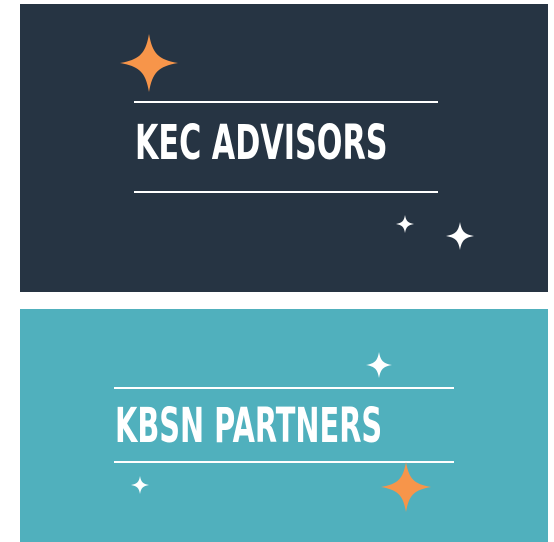 The width and height of the screenshot is (554, 542). I want to click on brand-title: KBSN PARTNERS, so click(249, 426).